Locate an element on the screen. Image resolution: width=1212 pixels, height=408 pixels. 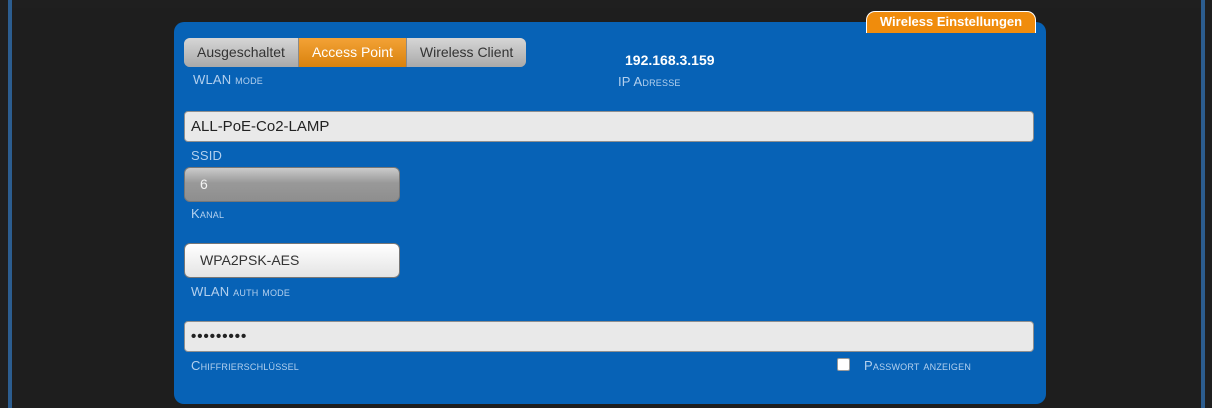
kanal-label: Kanal is located at coordinates (208, 213).